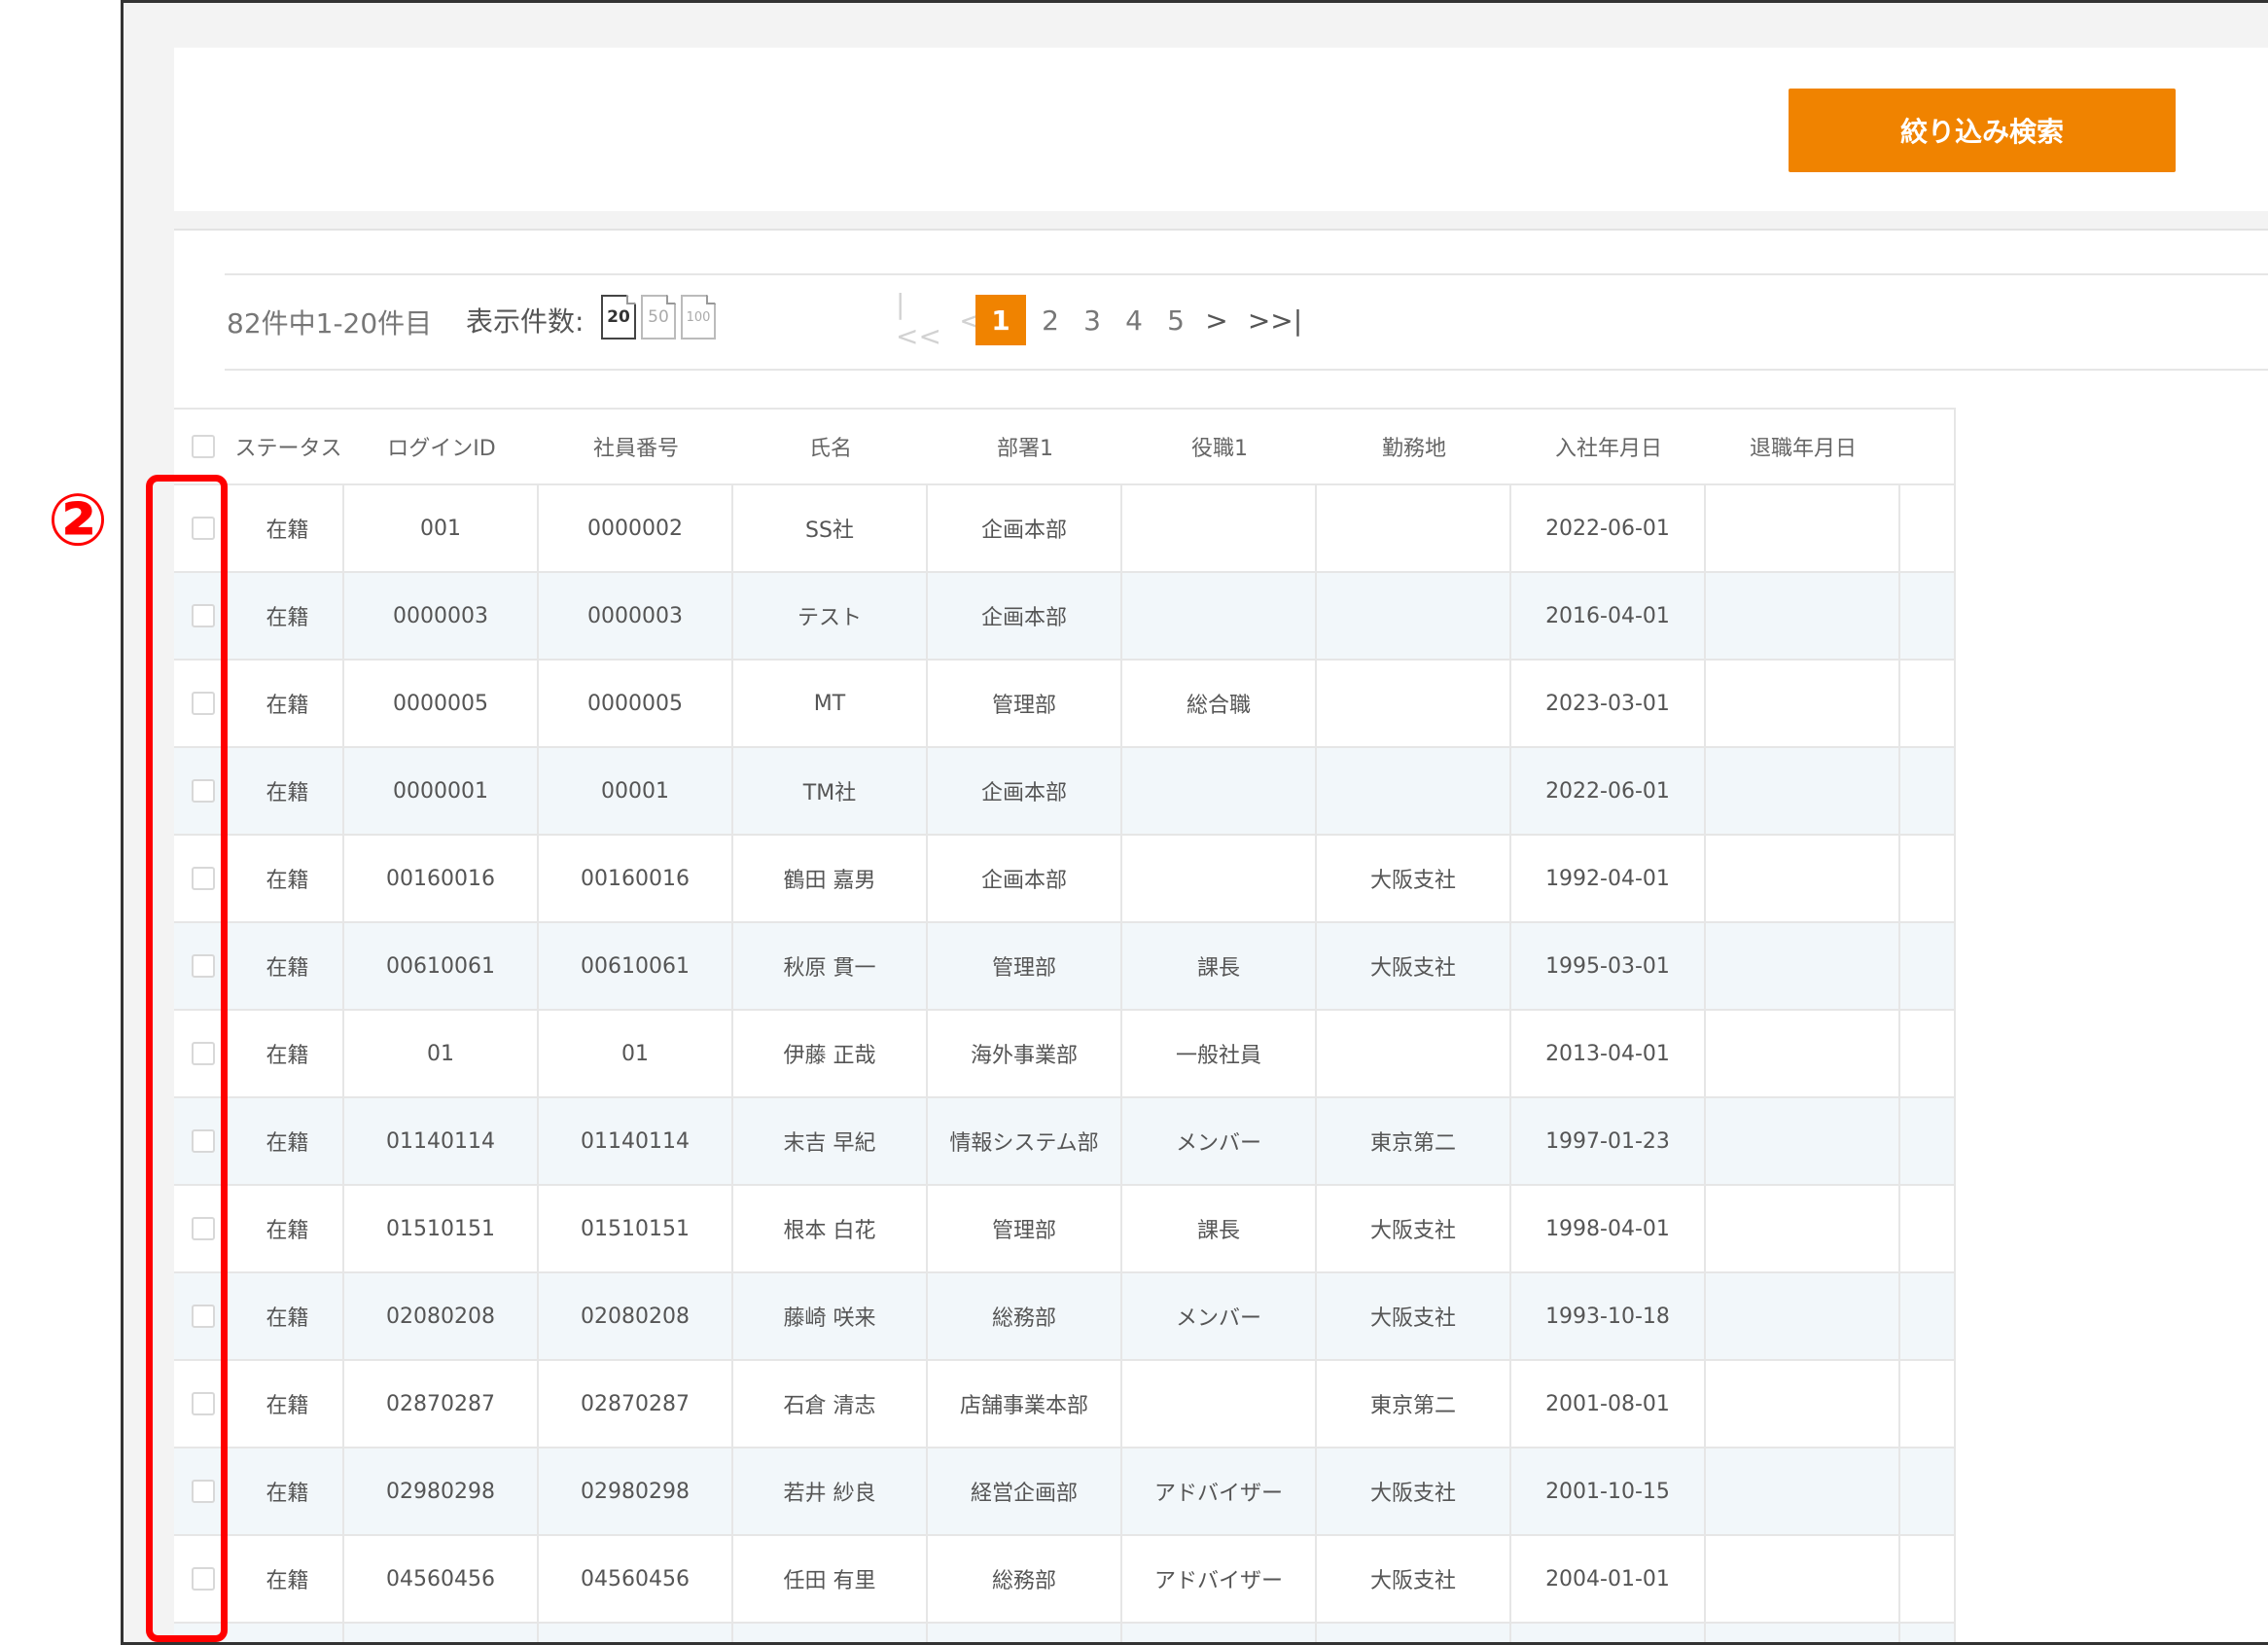  I want to click on table-cell: 00001, so click(636, 791).